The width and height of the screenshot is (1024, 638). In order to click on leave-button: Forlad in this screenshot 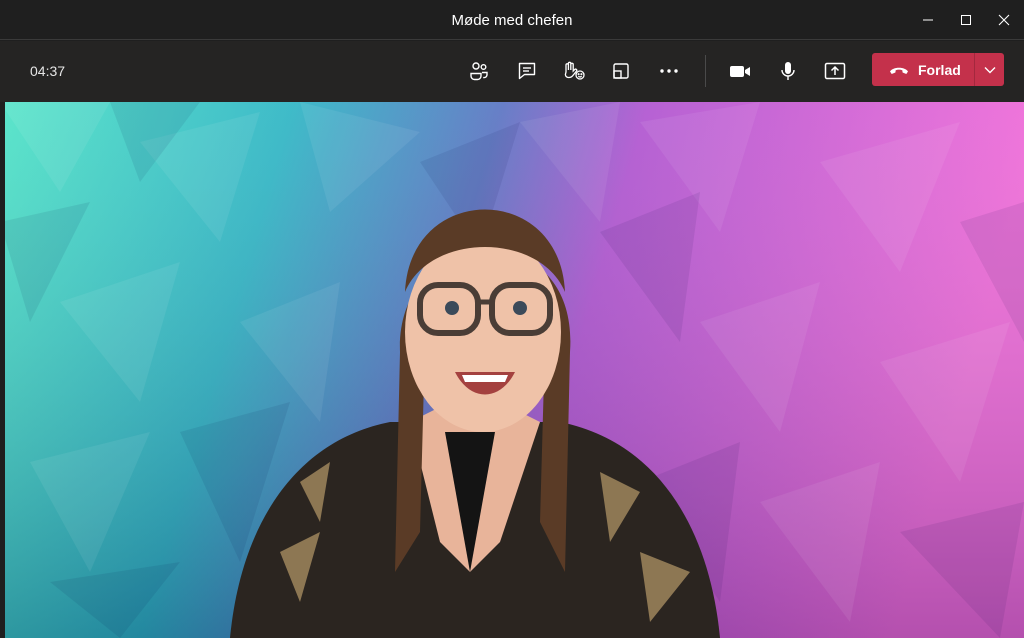, I will do `click(923, 69)`.